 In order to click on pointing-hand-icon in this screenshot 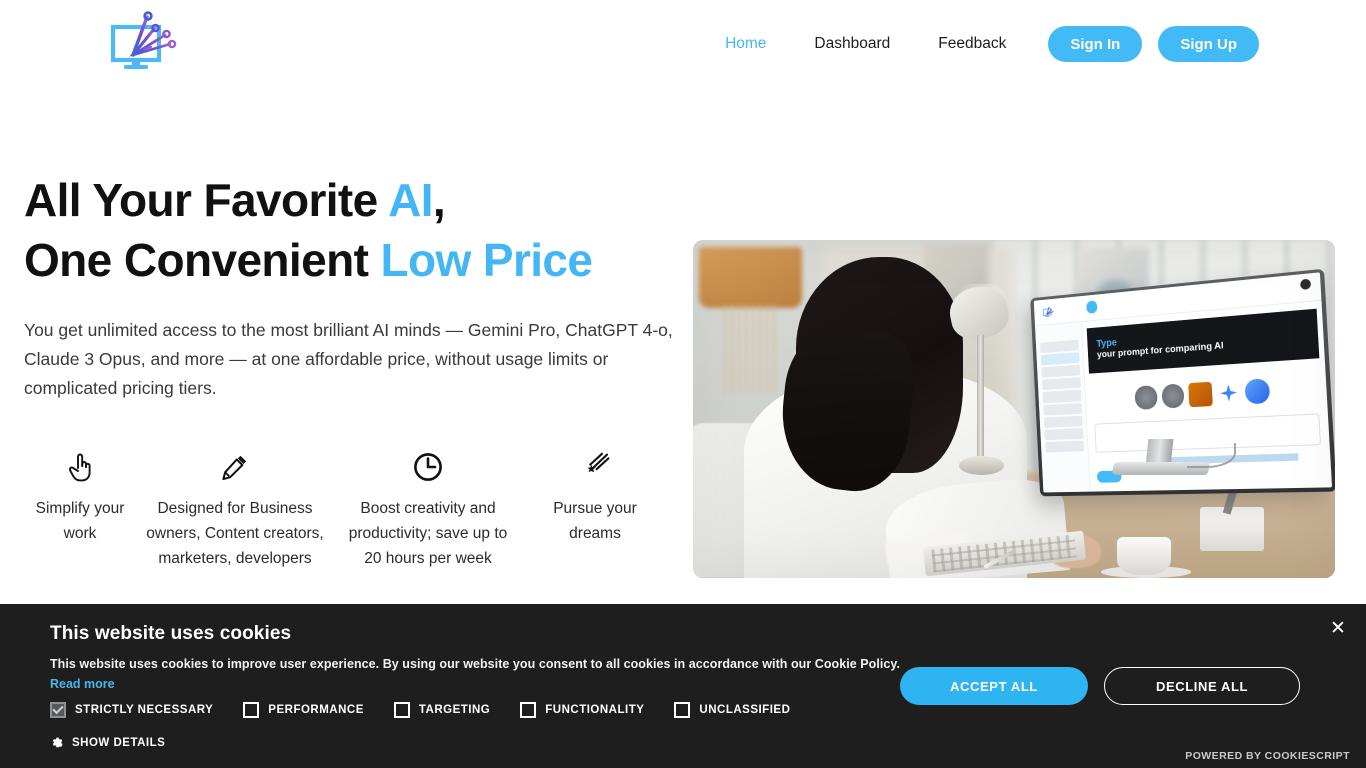, I will do `click(80, 467)`.